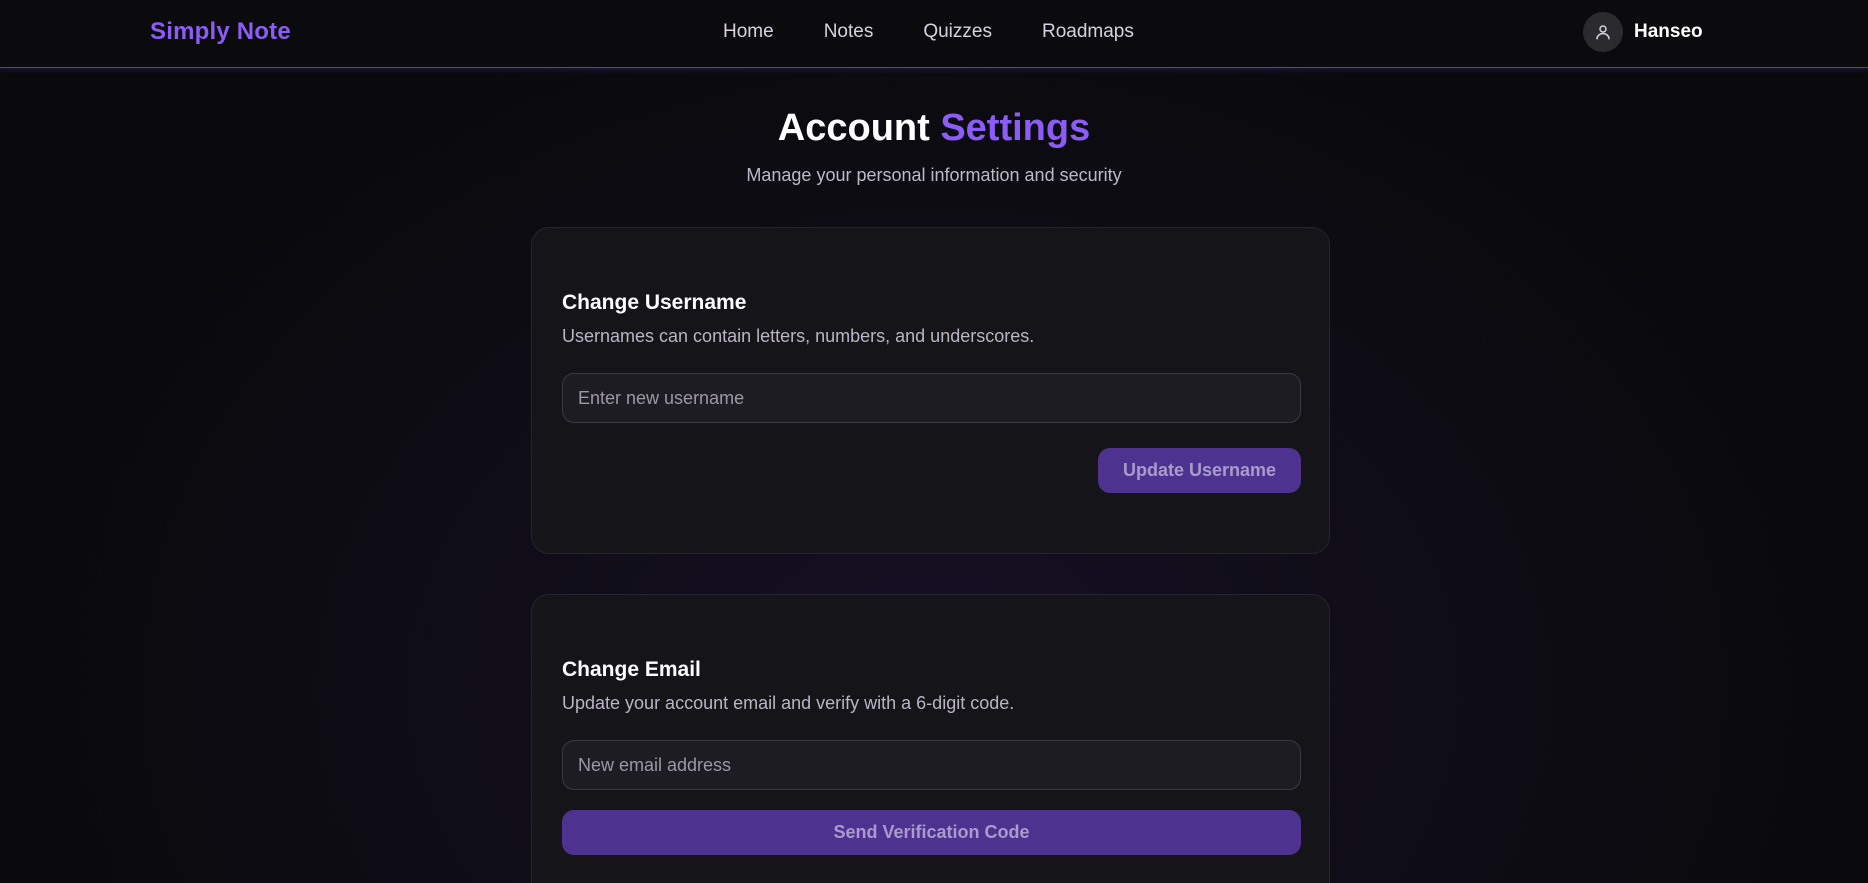 The height and width of the screenshot is (883, 1868). I want to click on avatar, so click(1603, 32).